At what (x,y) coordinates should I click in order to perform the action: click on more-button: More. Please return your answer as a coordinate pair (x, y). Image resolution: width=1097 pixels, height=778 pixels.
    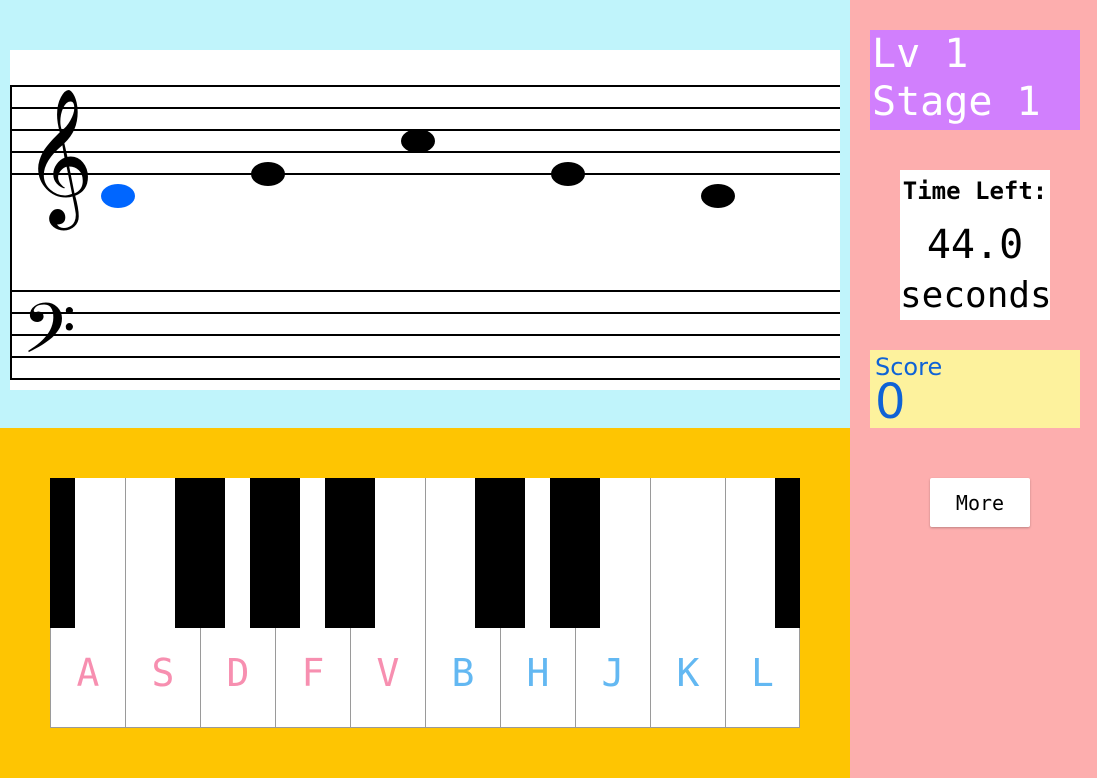
    Looking at the image, I should click on (980, 502).